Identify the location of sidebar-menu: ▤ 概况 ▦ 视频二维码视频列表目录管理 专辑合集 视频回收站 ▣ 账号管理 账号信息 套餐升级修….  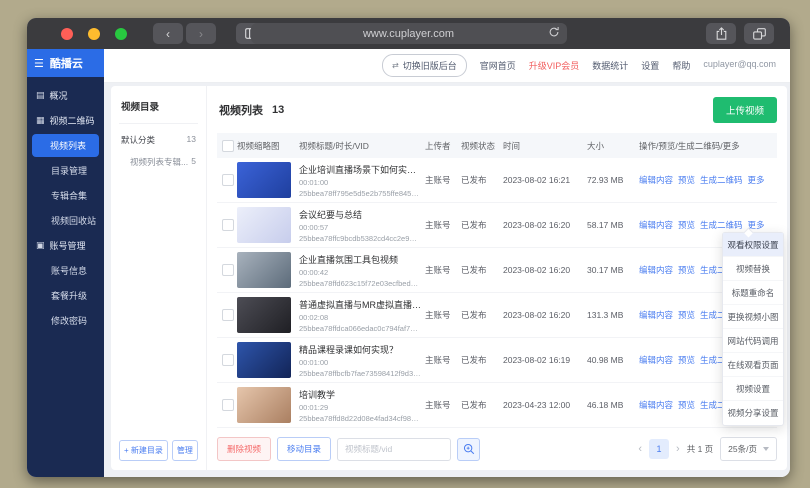
(65, 205).